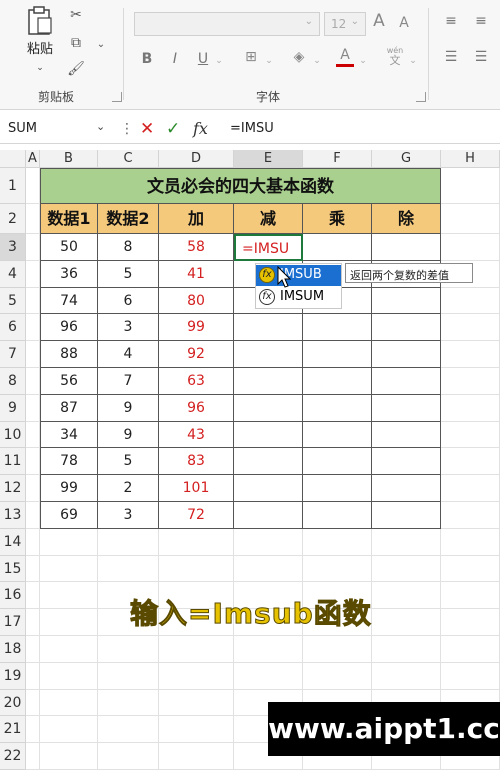 This screenshot has width=500, height=781. What do you see at coordinates (13, 649) in the screenshot?
I see `row-header-18: 18` at bounding box center [13, 649].